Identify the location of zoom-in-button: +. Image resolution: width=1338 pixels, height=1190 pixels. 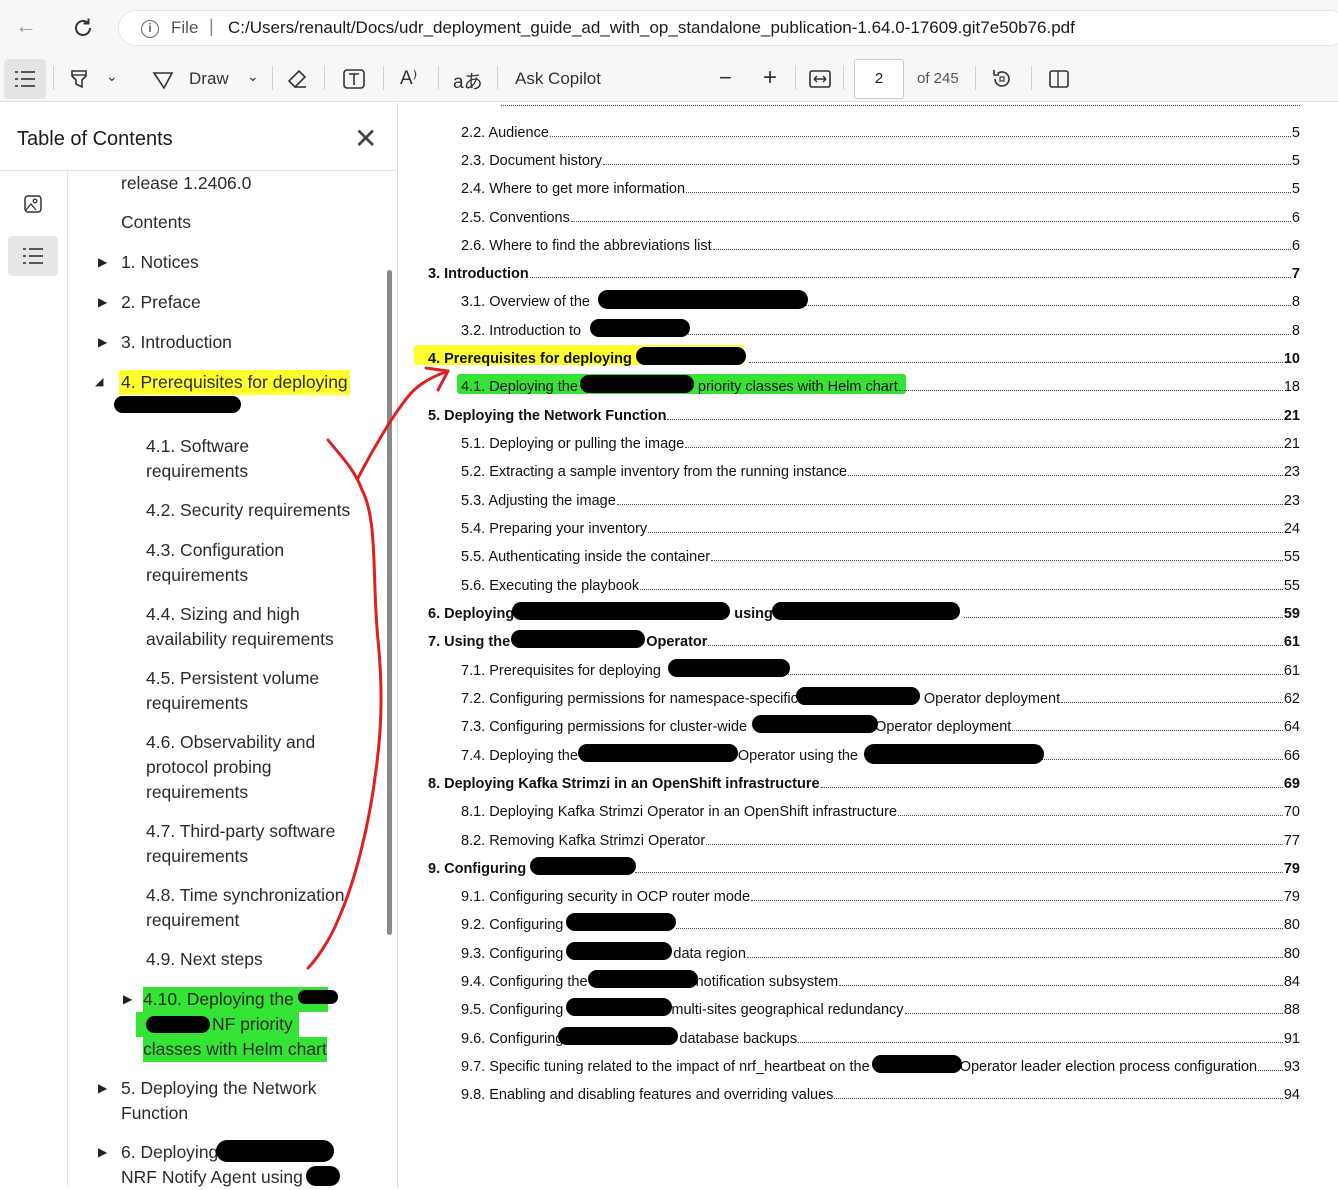
(770, 78).